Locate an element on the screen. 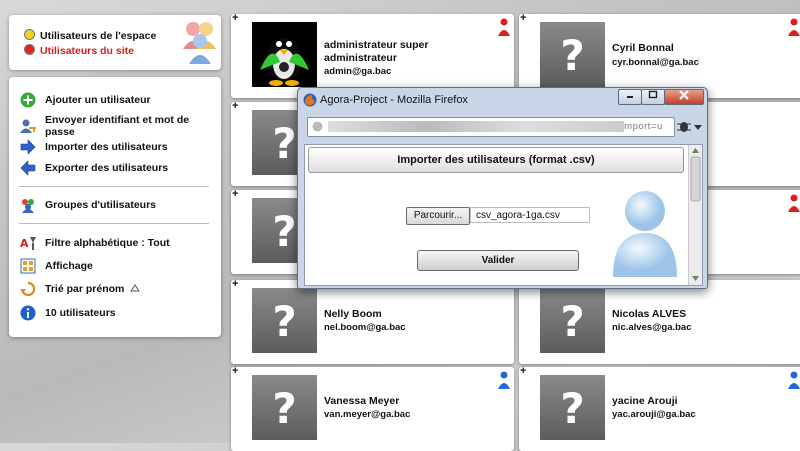 The width and height of the screenshot is (800, 451). user-groups-menu-item: Groupes d'utilisateurs is located at coordinates (88, 205).